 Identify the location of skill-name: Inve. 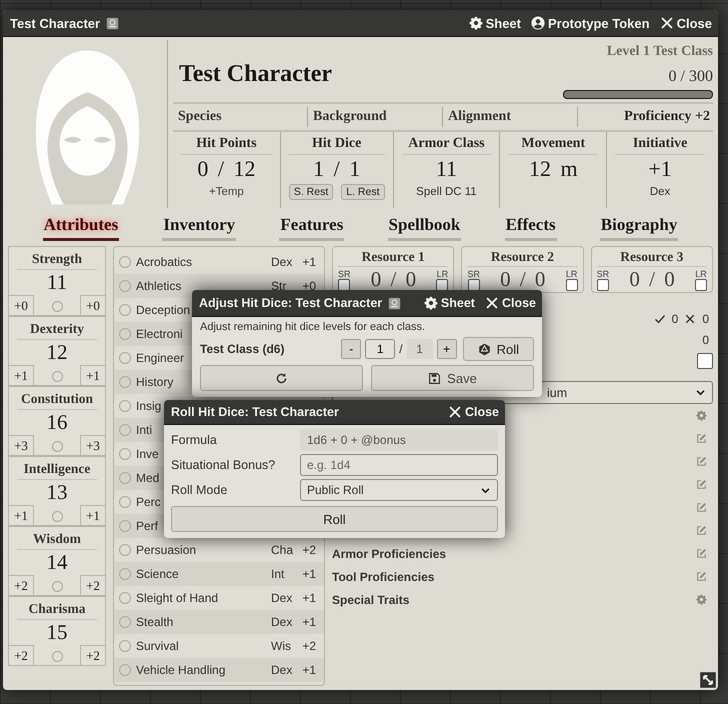
(147, 454).